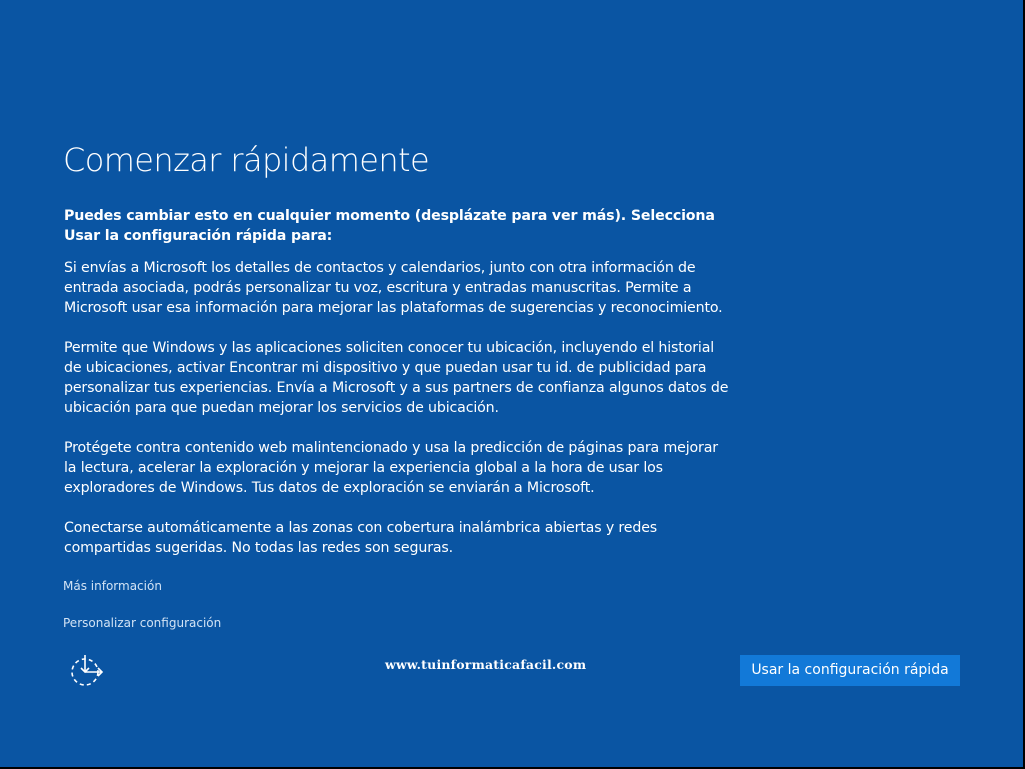  I want to click on watermark-text: www.tuinformaticafacil.com, so click(486, 664).